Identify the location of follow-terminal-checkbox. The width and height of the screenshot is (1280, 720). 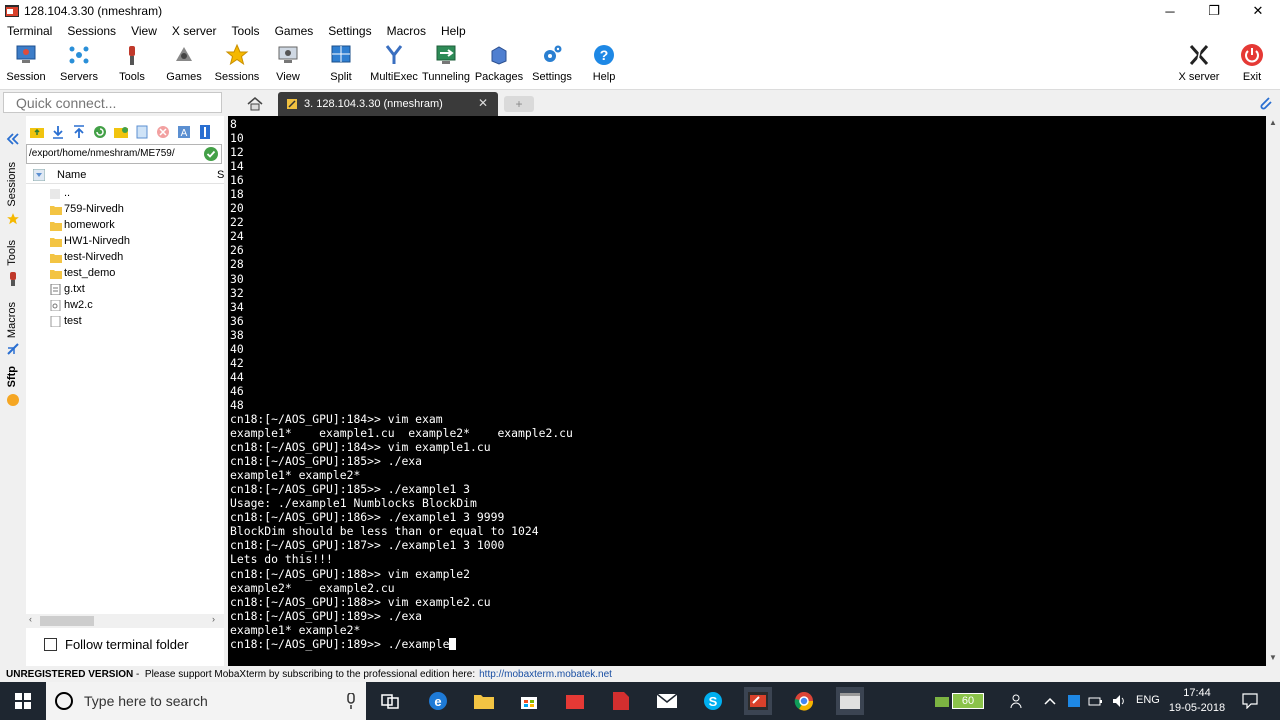
(50, 644).